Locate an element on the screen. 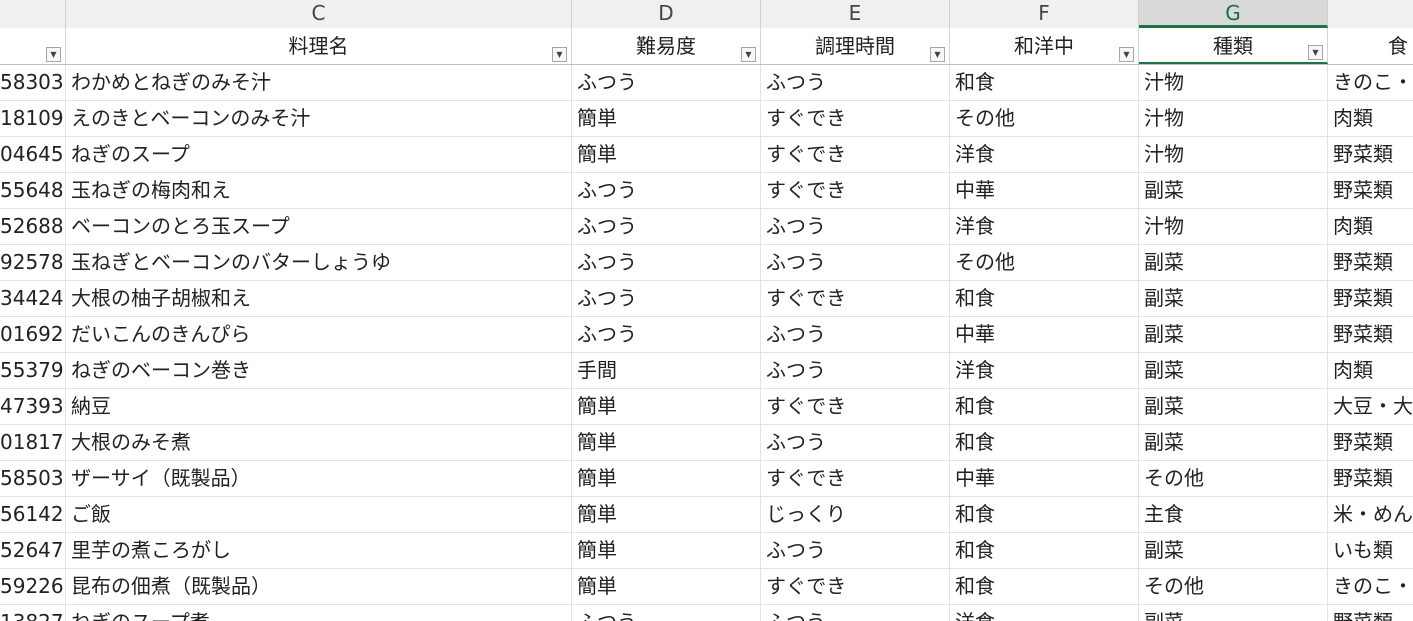 This screenshot has height=621, width=1413. cell-id: 13827 is located at coordinates (33, 613).